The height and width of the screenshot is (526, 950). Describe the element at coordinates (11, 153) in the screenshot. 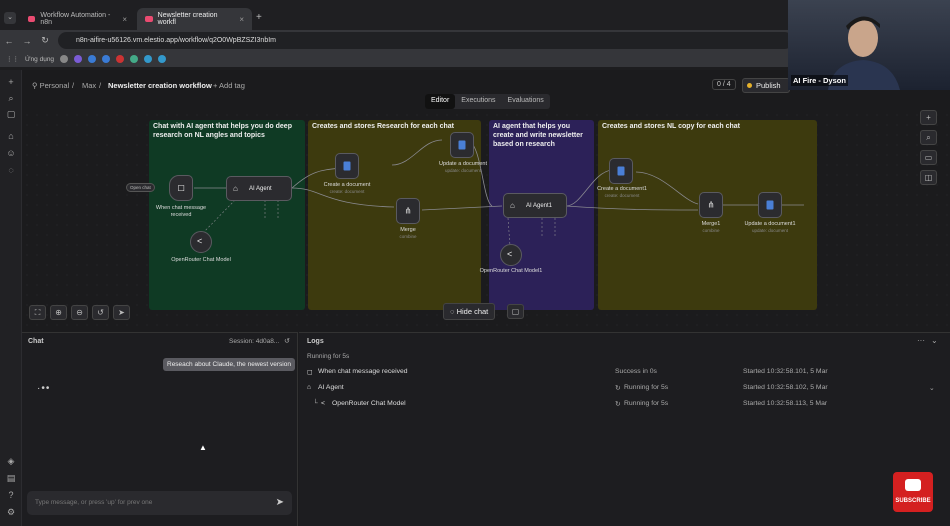

I see `user-icon: ☺` at that location.